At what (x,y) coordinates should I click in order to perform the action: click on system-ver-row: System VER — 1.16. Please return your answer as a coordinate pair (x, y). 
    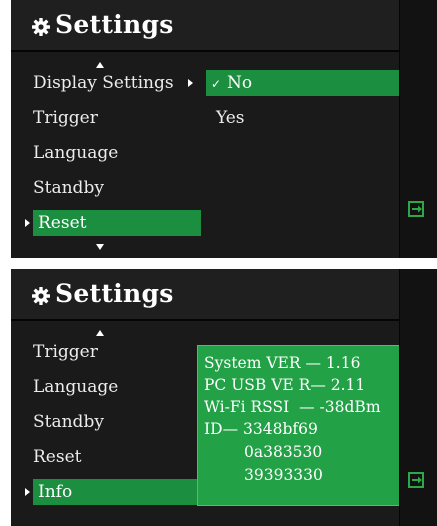
    Looking at the image, I should click on (282, 363).